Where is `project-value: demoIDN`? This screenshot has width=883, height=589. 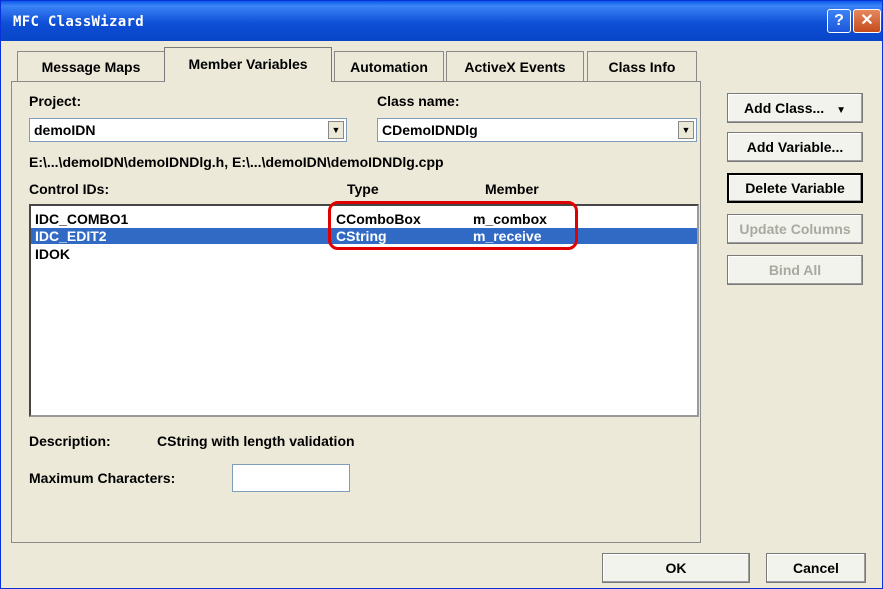 project-value: demoIDN is located at coordinates (65, 130).